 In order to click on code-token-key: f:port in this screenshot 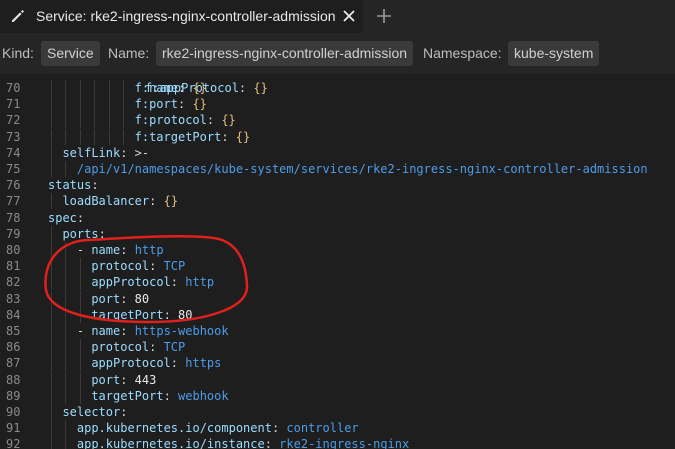, I will do `click(156, 104)`.